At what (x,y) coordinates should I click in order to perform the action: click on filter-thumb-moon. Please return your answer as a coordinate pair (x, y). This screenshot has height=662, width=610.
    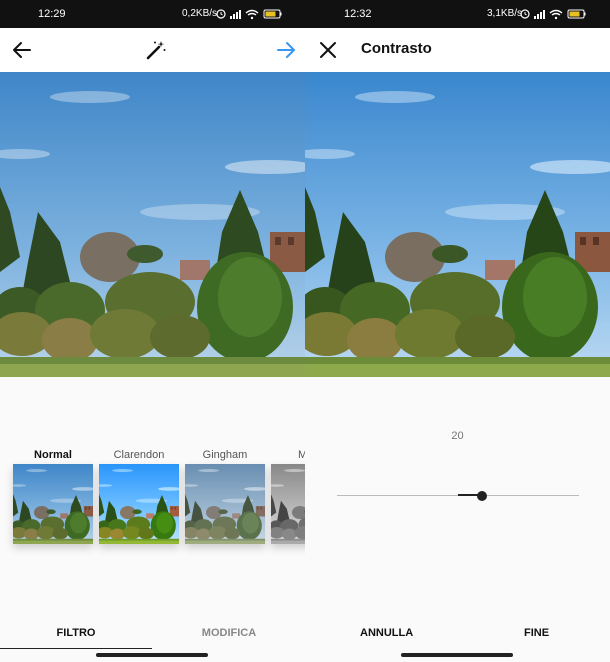
    Looking at the image, I should click on (288, 504).